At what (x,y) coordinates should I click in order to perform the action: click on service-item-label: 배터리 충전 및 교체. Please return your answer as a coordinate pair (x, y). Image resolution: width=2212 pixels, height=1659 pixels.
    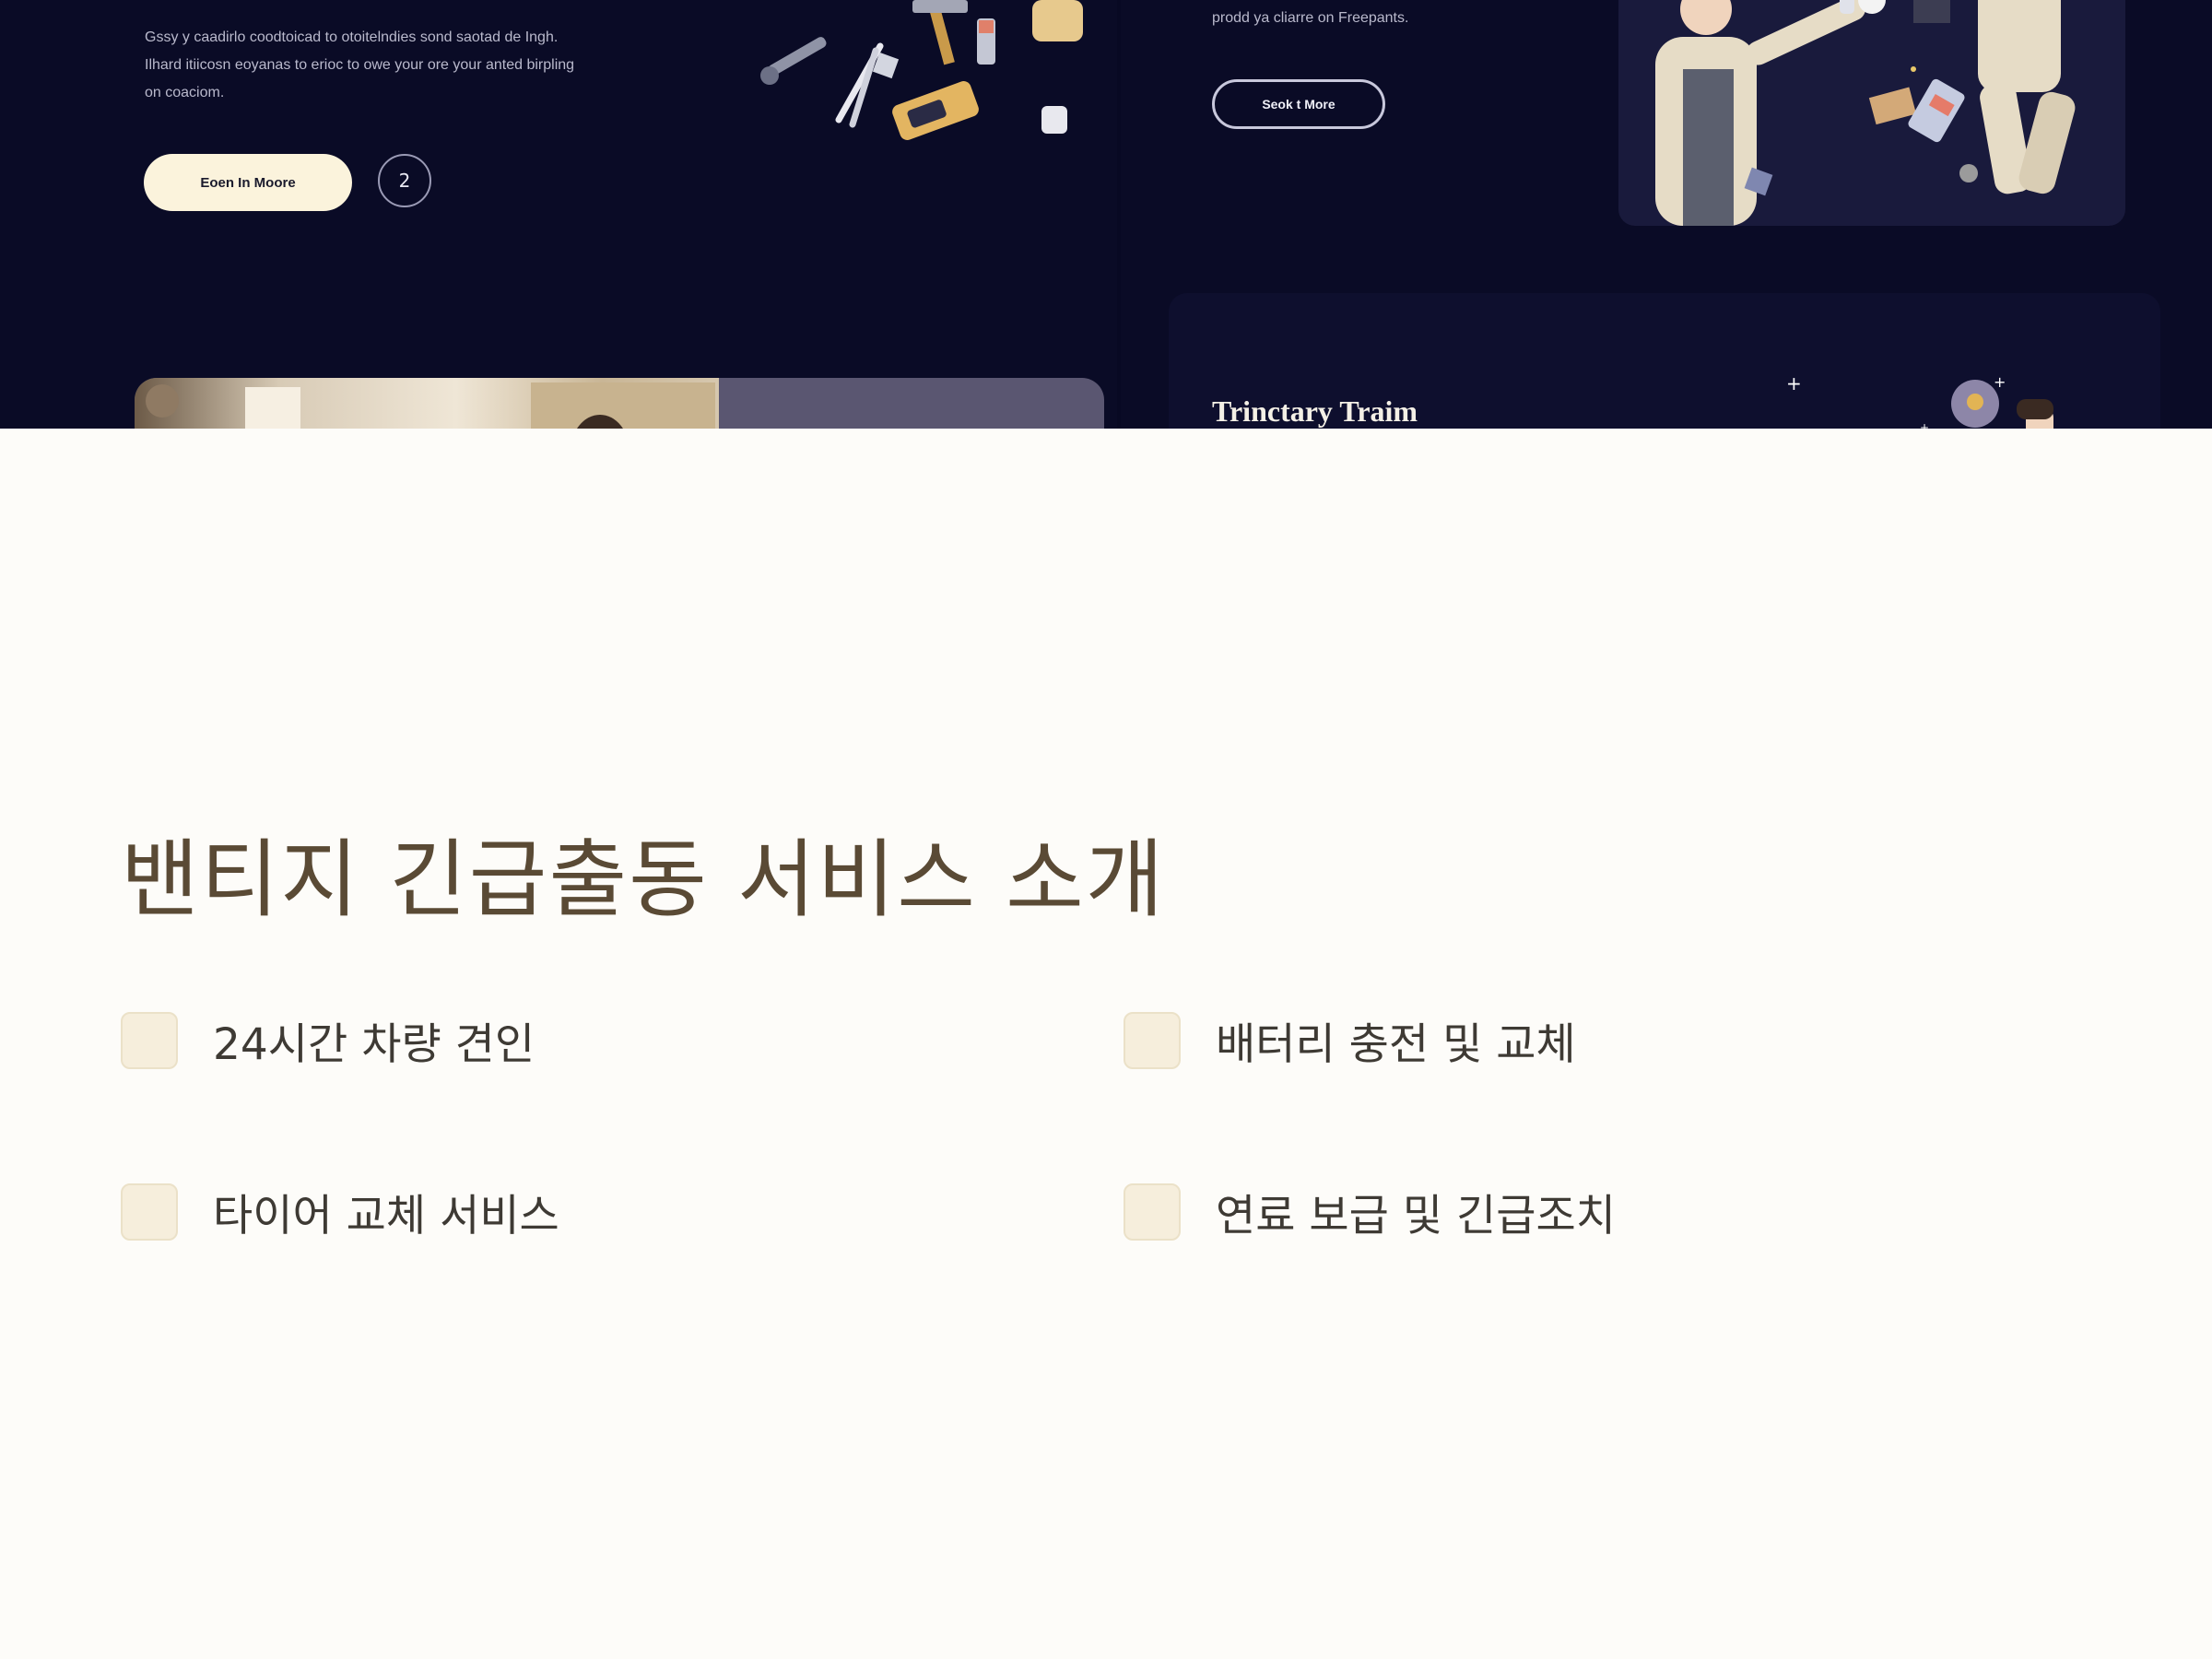
    Looking at the image, I should click on (1396, 1044).